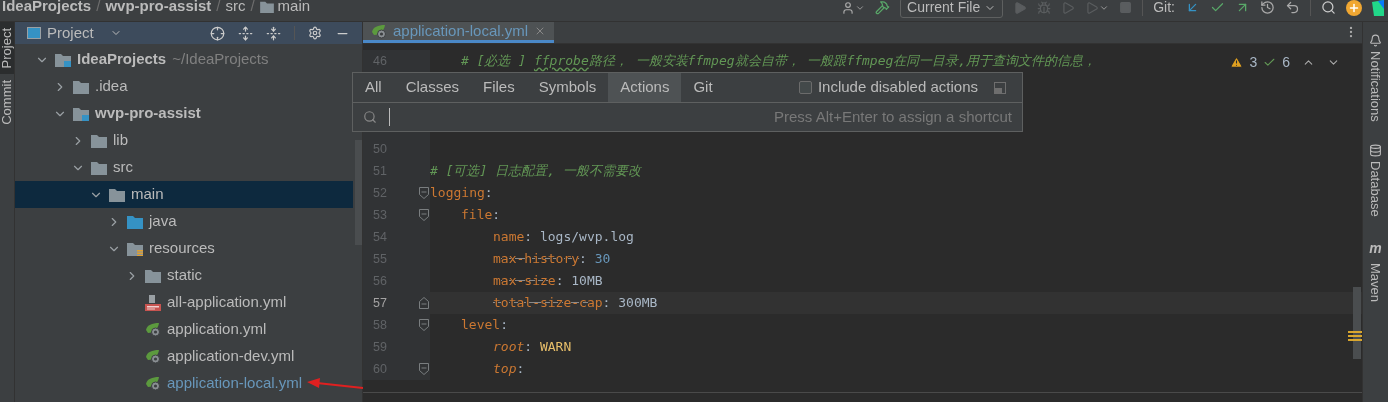  Describe the element at coordinates (273, 33) in the screenshot. I see `collapse-all-icon` at that location.